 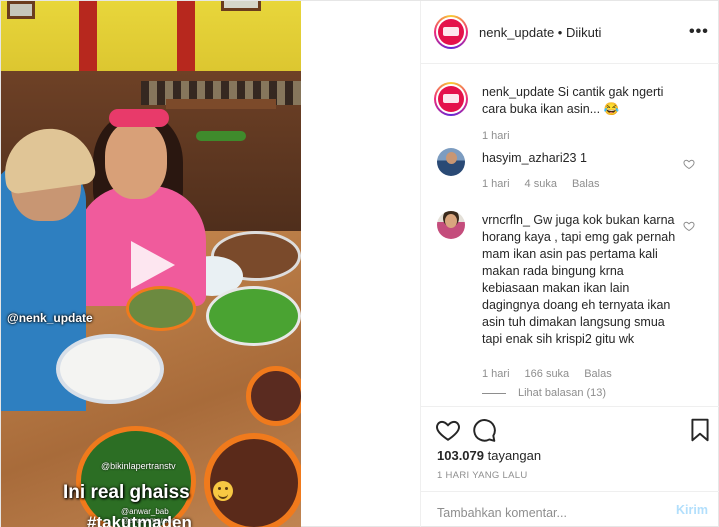 I want to click on play-icon, so click(x=151, y=265).